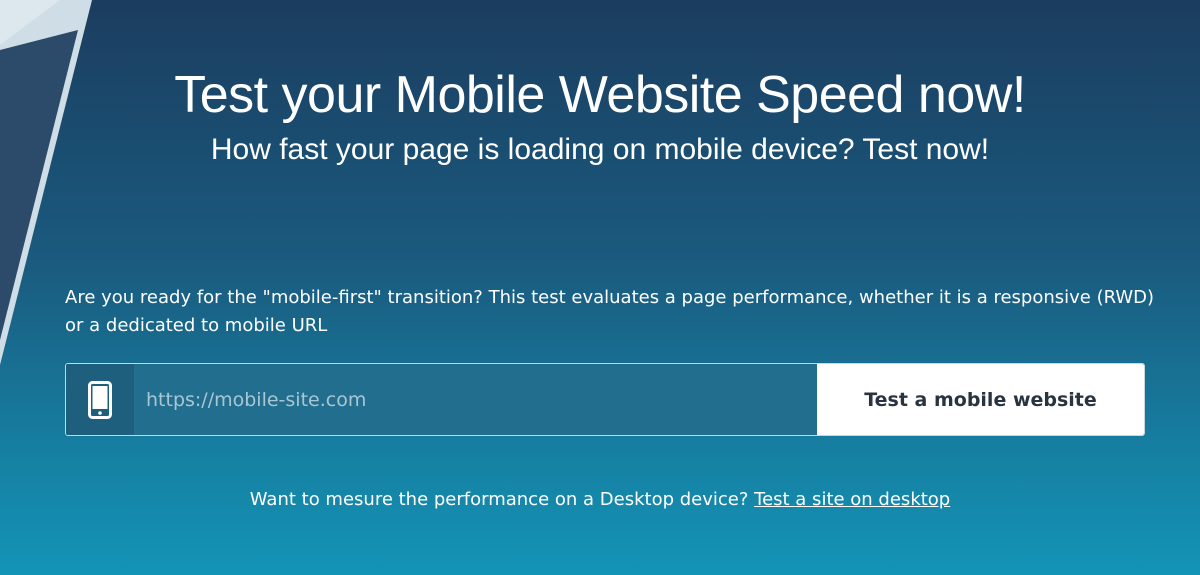  Describe the element at coordinates (600, 95) in the screenshot. I see `page-title: Test your Mobile Website Speed now!` at that location.